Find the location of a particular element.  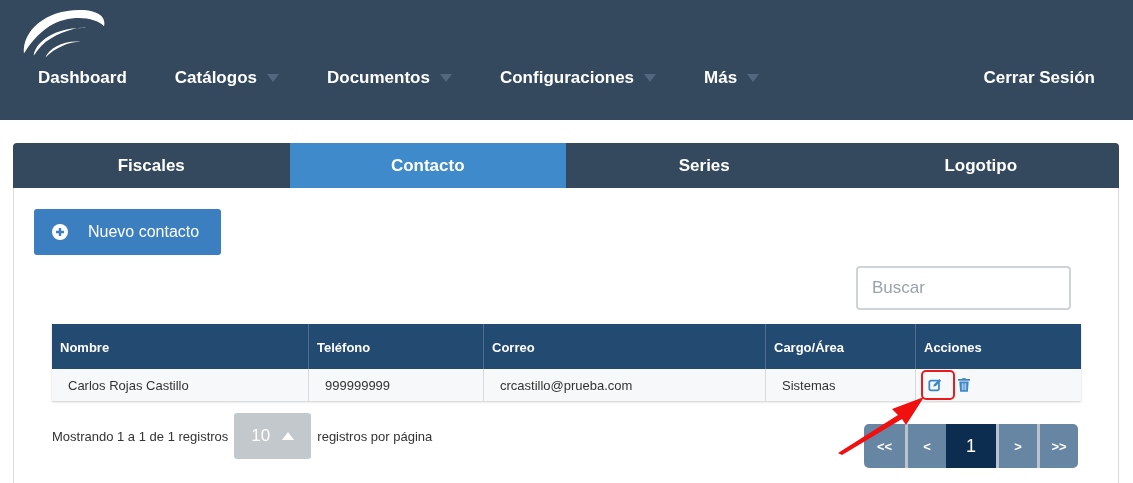

page-button: > is located at coordinates (1016, 446).